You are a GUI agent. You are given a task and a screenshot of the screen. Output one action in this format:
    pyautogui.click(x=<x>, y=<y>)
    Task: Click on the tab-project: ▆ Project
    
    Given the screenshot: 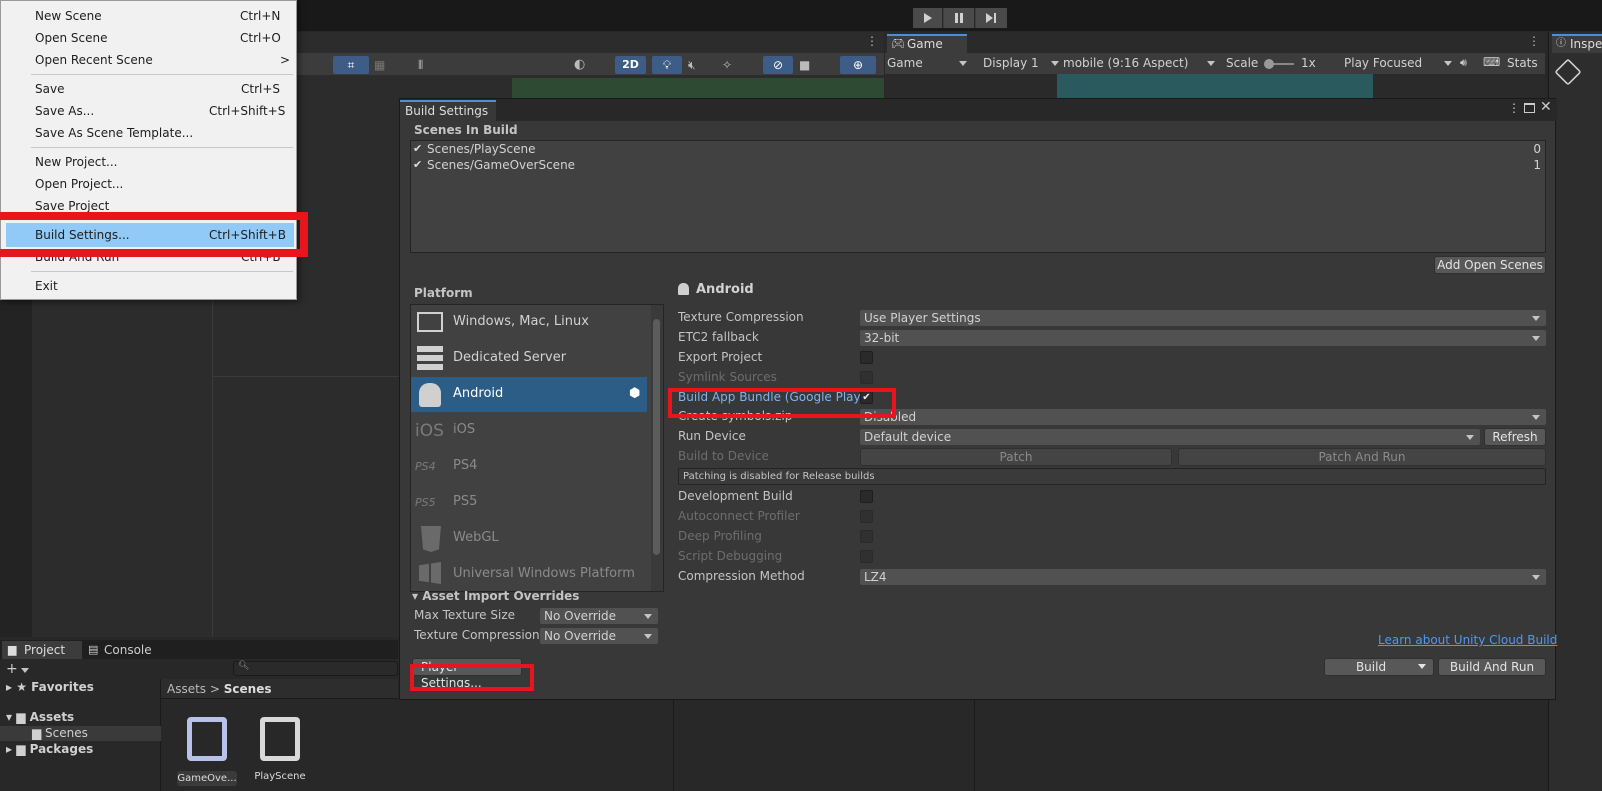 What is the action you would take?
    pyautogui.click(x=42, y=650)
    